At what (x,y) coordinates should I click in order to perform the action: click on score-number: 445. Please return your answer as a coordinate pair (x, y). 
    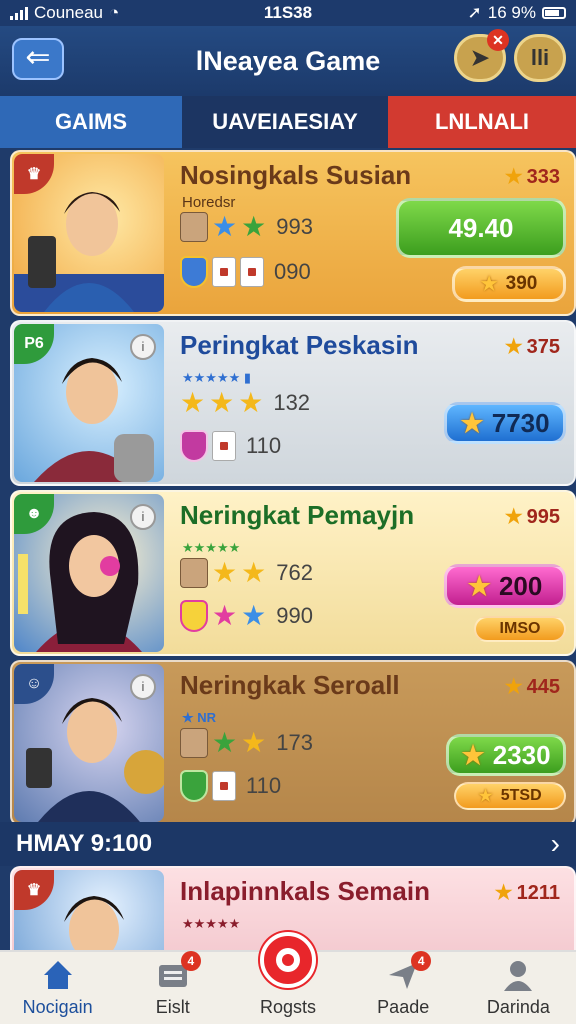
    Looking at the image, I should click on (543, 687).